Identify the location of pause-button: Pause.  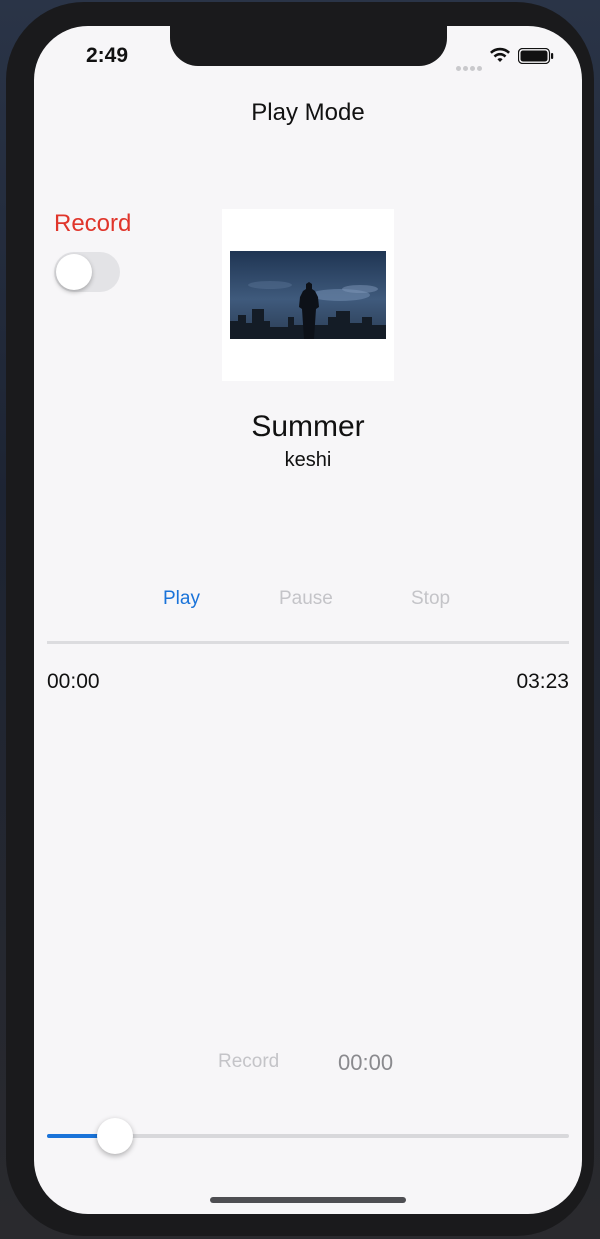
(306, 599).